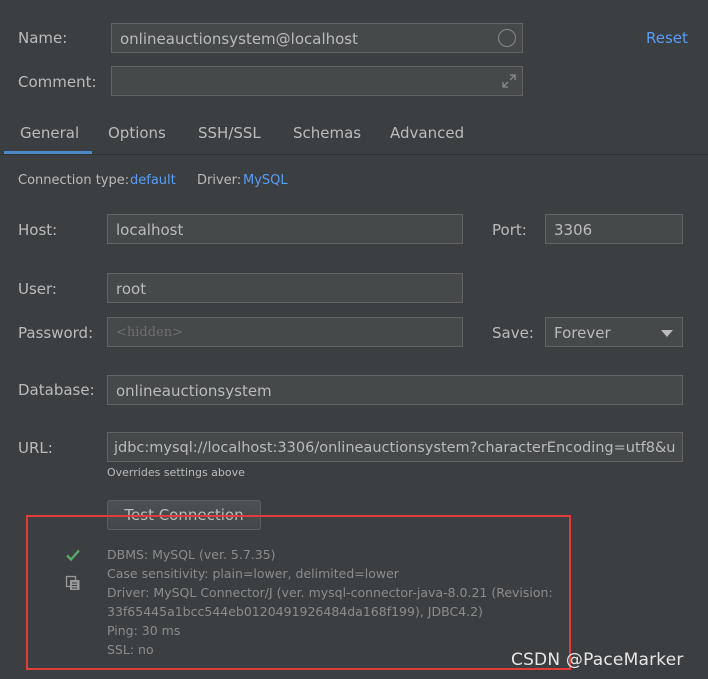 Image resolution: width=708 pixels, height=679 pixels. What do you see at coordinates (191, 554) in the screenshot?
I see `result-line-dbms: DBMS: MySQL (ver. 5.7.35)` at bounding box center [191, 554].